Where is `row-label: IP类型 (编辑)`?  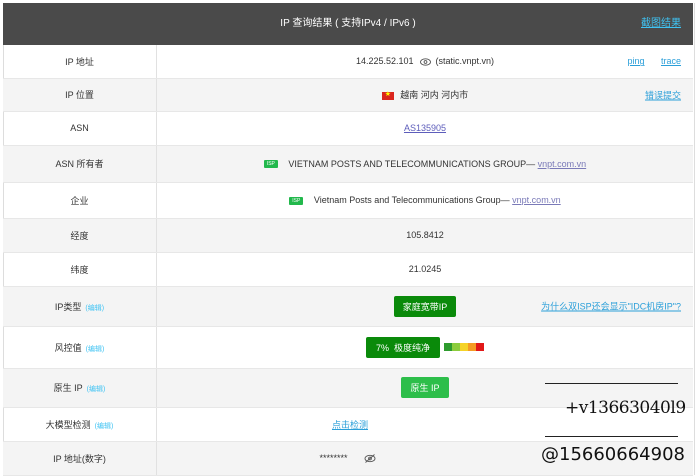
row-label: IP类型 (编辑) is located at coordinates (80, 306).